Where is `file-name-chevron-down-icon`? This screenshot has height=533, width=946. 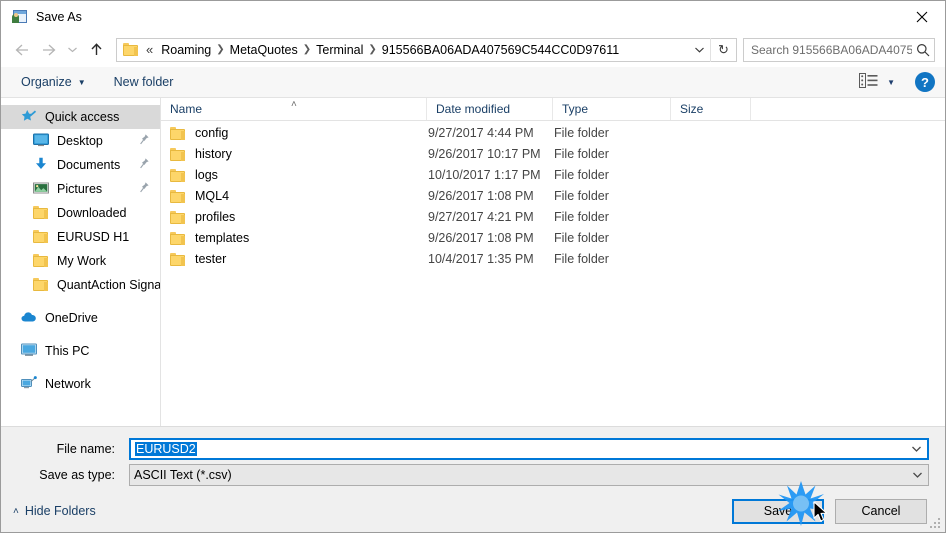
file-name-chevron-down-icon is located at coordinates (916, 449).